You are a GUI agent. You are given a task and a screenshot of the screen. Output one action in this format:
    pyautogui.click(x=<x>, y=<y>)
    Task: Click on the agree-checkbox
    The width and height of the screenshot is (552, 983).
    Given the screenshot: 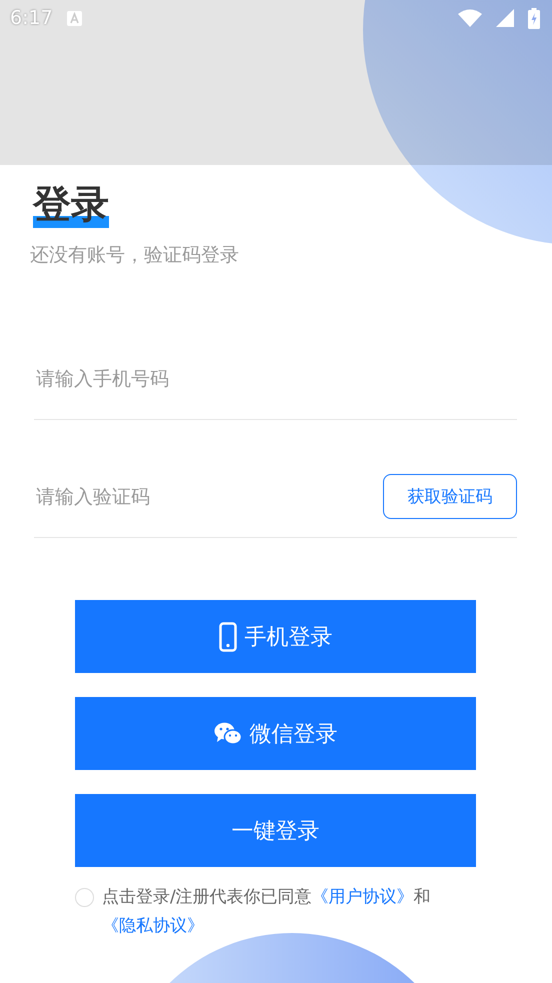 What is the action you would take?
    pyautogui.click(x=84, y=897)
    